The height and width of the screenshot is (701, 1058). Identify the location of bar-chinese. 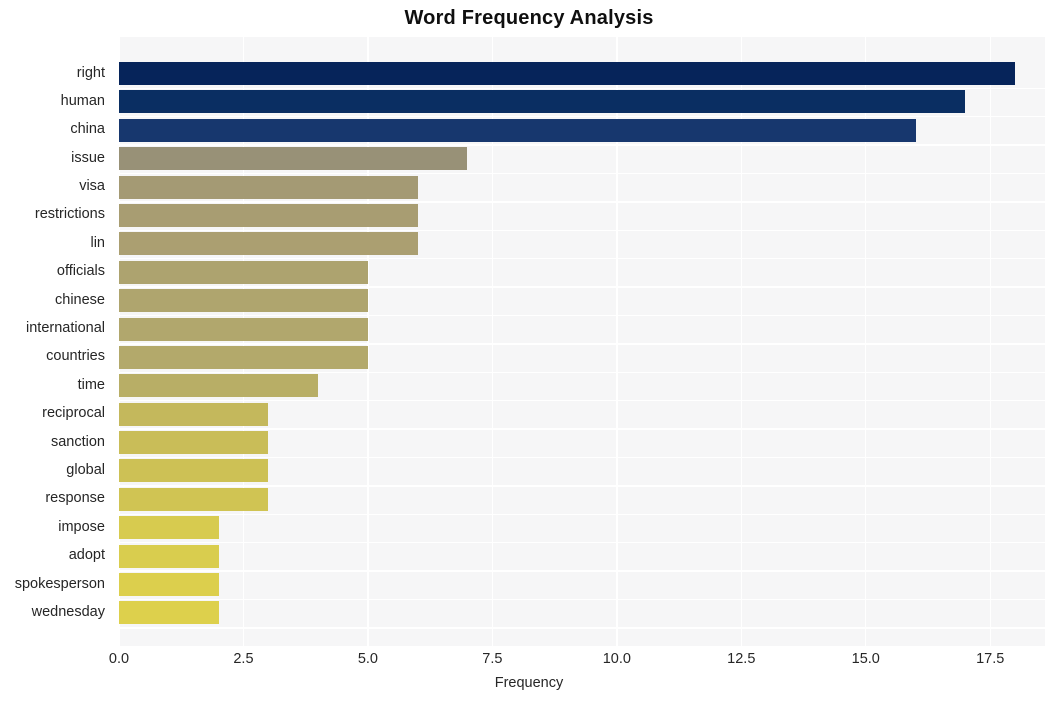
(243, 301).